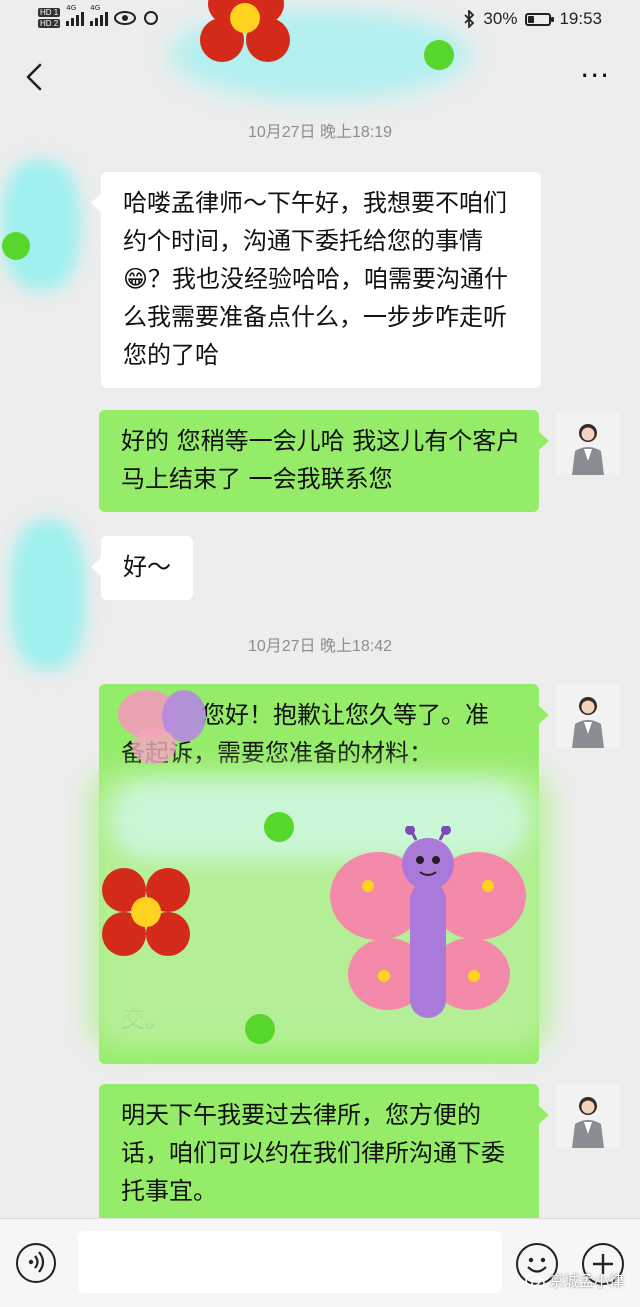 The width and height of the screenshot is (640, 1307). Describe the element at coordinates (49, 12) in the screenshot. I see `sim1-badge: HD 1` at that location.